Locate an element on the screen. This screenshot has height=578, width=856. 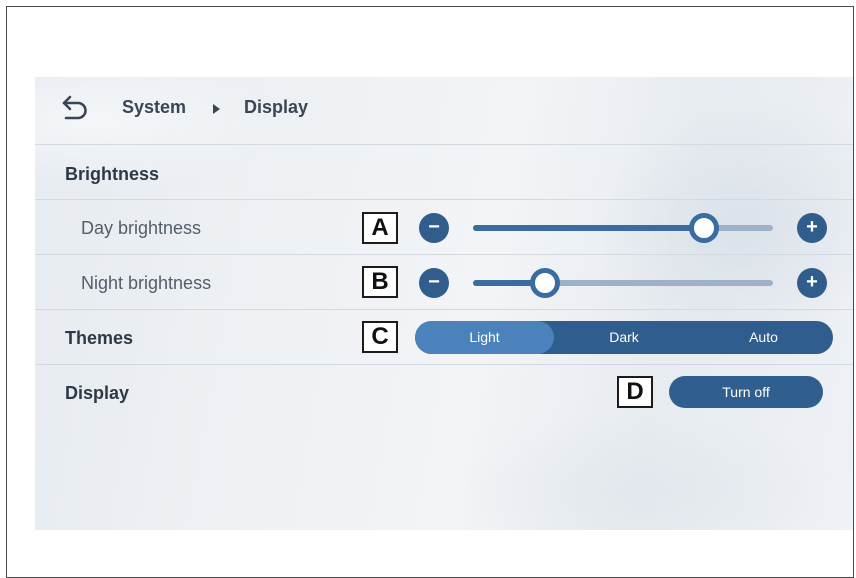
night-brightness-increase-button: + is located at coordinates (812, 283).